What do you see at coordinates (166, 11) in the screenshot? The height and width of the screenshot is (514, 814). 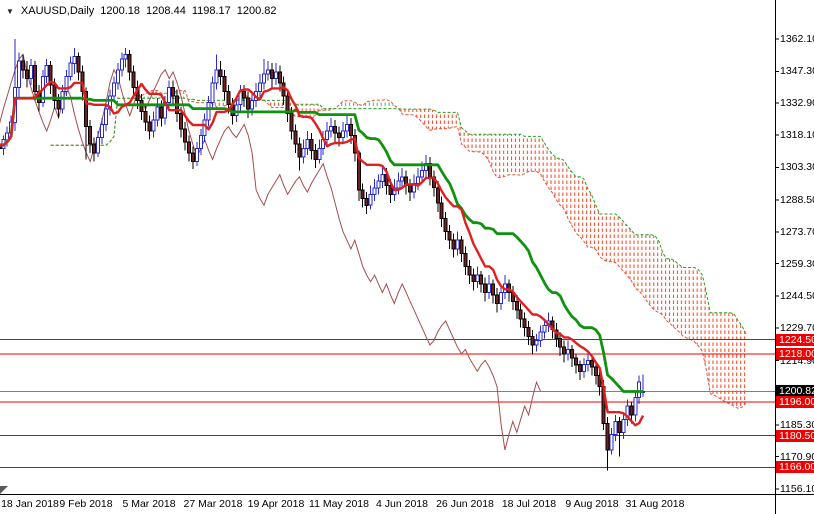 I see `quote-high: 1208.44` at bounding box center [166, 11].